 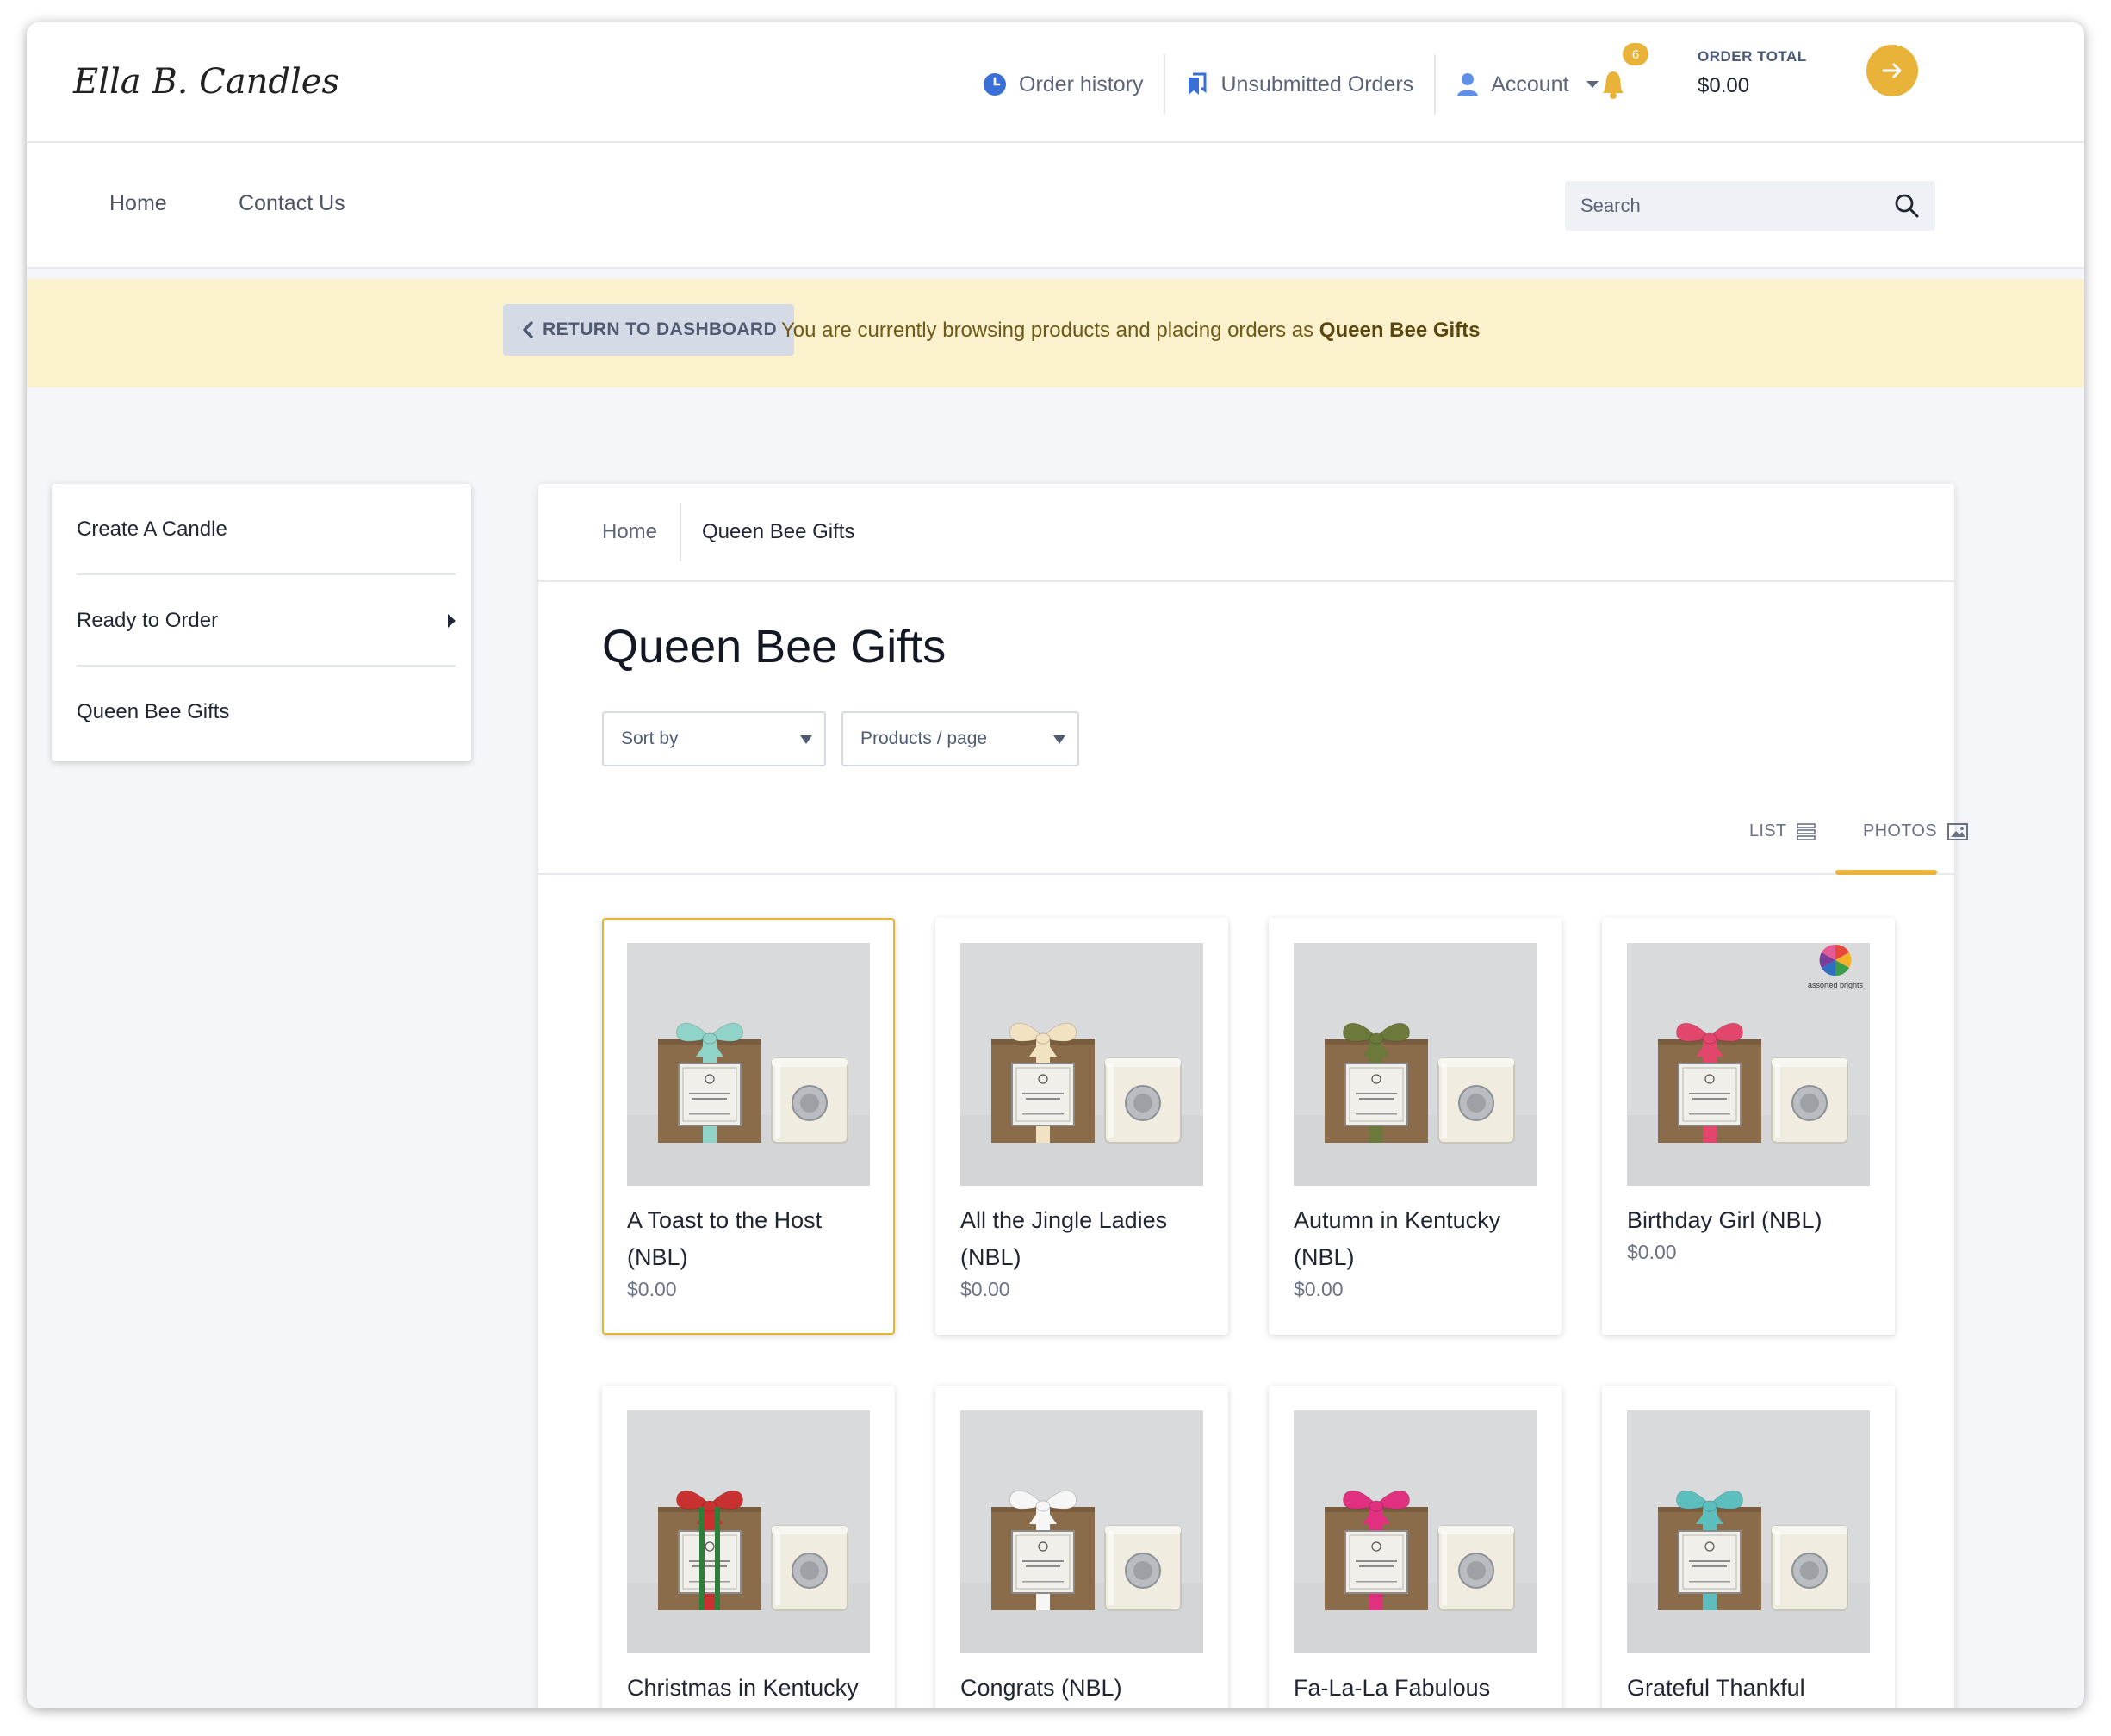 I want to click on photos-view-label: PHOTOS, so click(x=1900, y=831).